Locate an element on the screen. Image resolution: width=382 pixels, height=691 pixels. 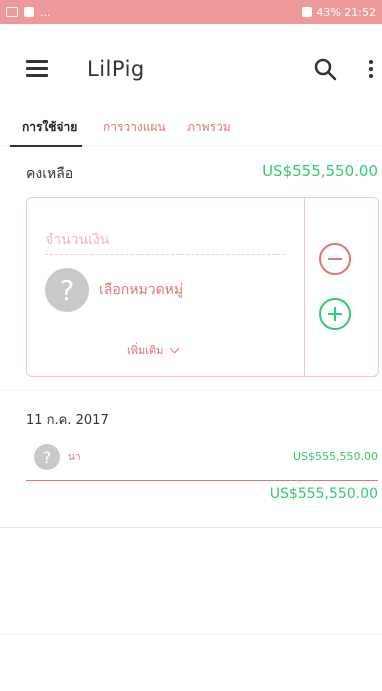
day-header: 11 ก.ค. 2017 is located at coordinates (67, 420).